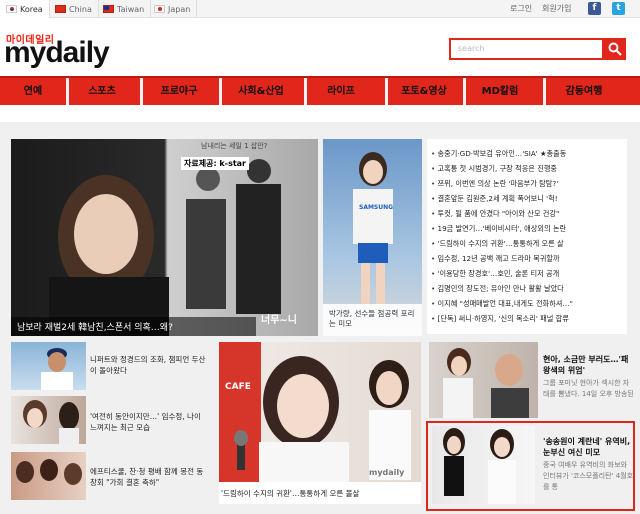 The image size is (640, 514). I want to click on headline-item: 이지혜 "성매매발언 대표,내게도 전화하셔…", so click(527, 304).